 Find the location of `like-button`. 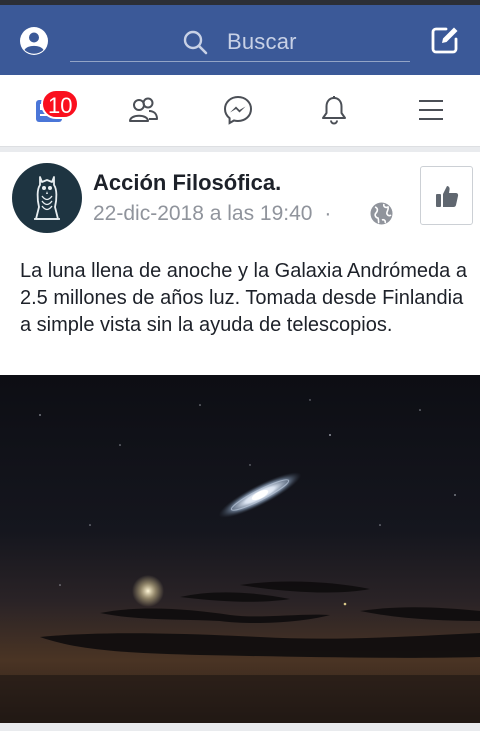

like-button is located at coordinates (446, 195).